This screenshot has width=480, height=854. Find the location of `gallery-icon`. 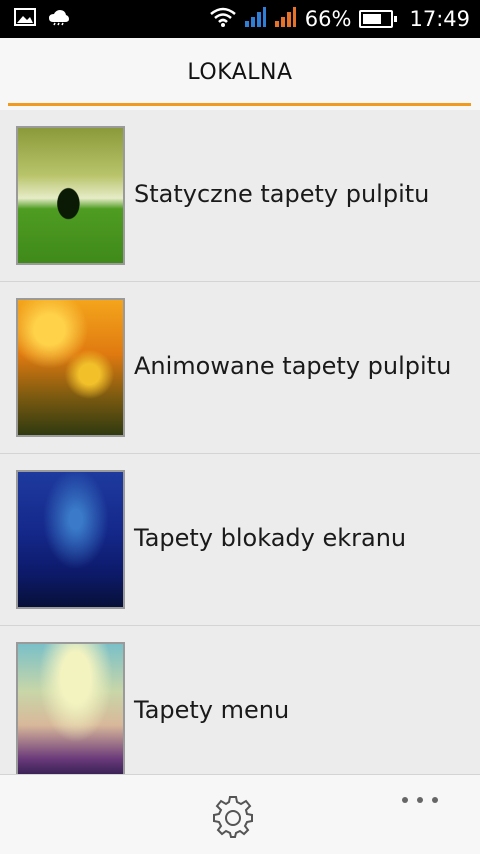

gallery-icon is located at coordinates (25, 19).